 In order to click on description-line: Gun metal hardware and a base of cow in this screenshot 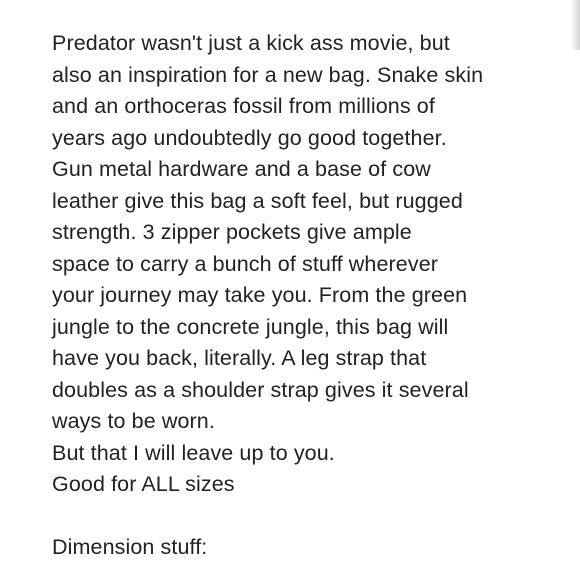, I will do `click(241, 169)`.